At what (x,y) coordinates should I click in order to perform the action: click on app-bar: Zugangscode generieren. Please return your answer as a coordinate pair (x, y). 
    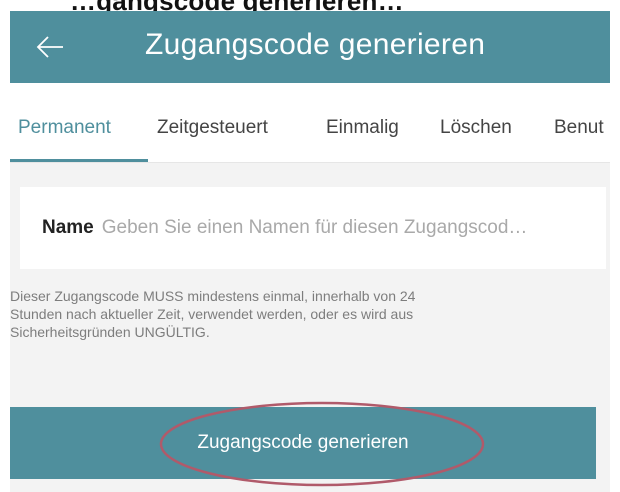
    Looking at the image, I should click on (310, 47).